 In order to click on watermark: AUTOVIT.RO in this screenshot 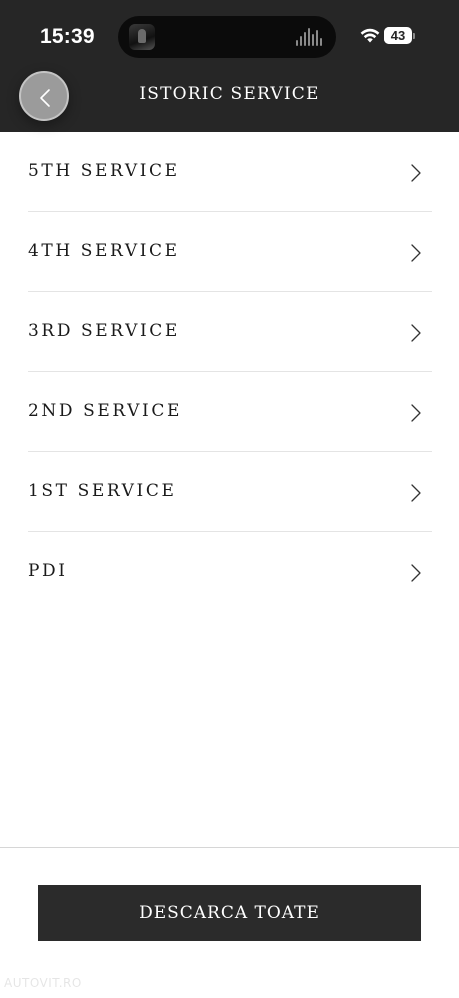, I will do `click(43, 983)`.